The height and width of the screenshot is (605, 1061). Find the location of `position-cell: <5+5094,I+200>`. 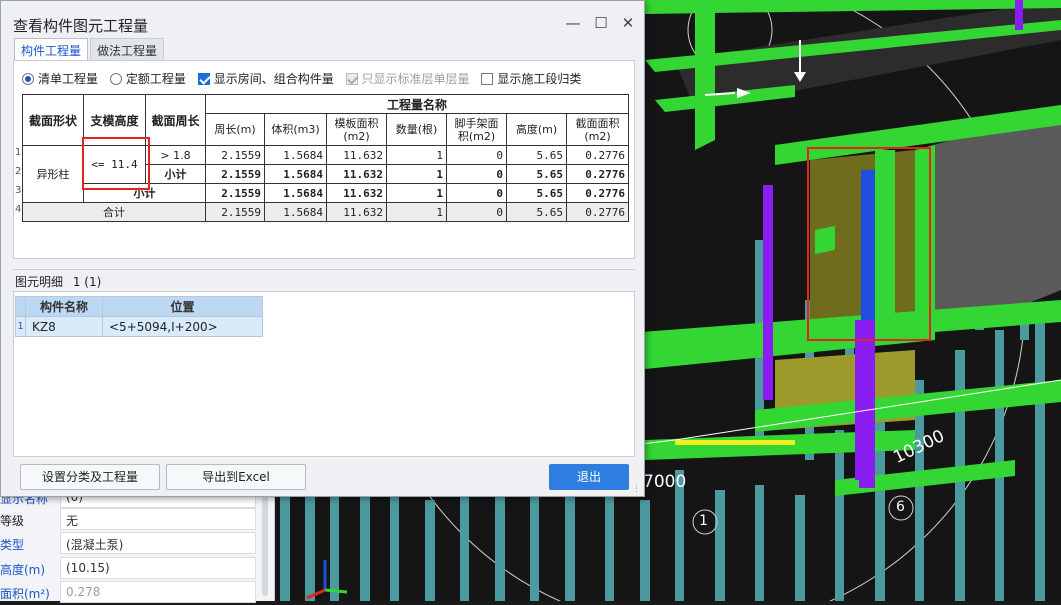

position-cell: <5+5094,I+200> is located at coordinates (182, 326).